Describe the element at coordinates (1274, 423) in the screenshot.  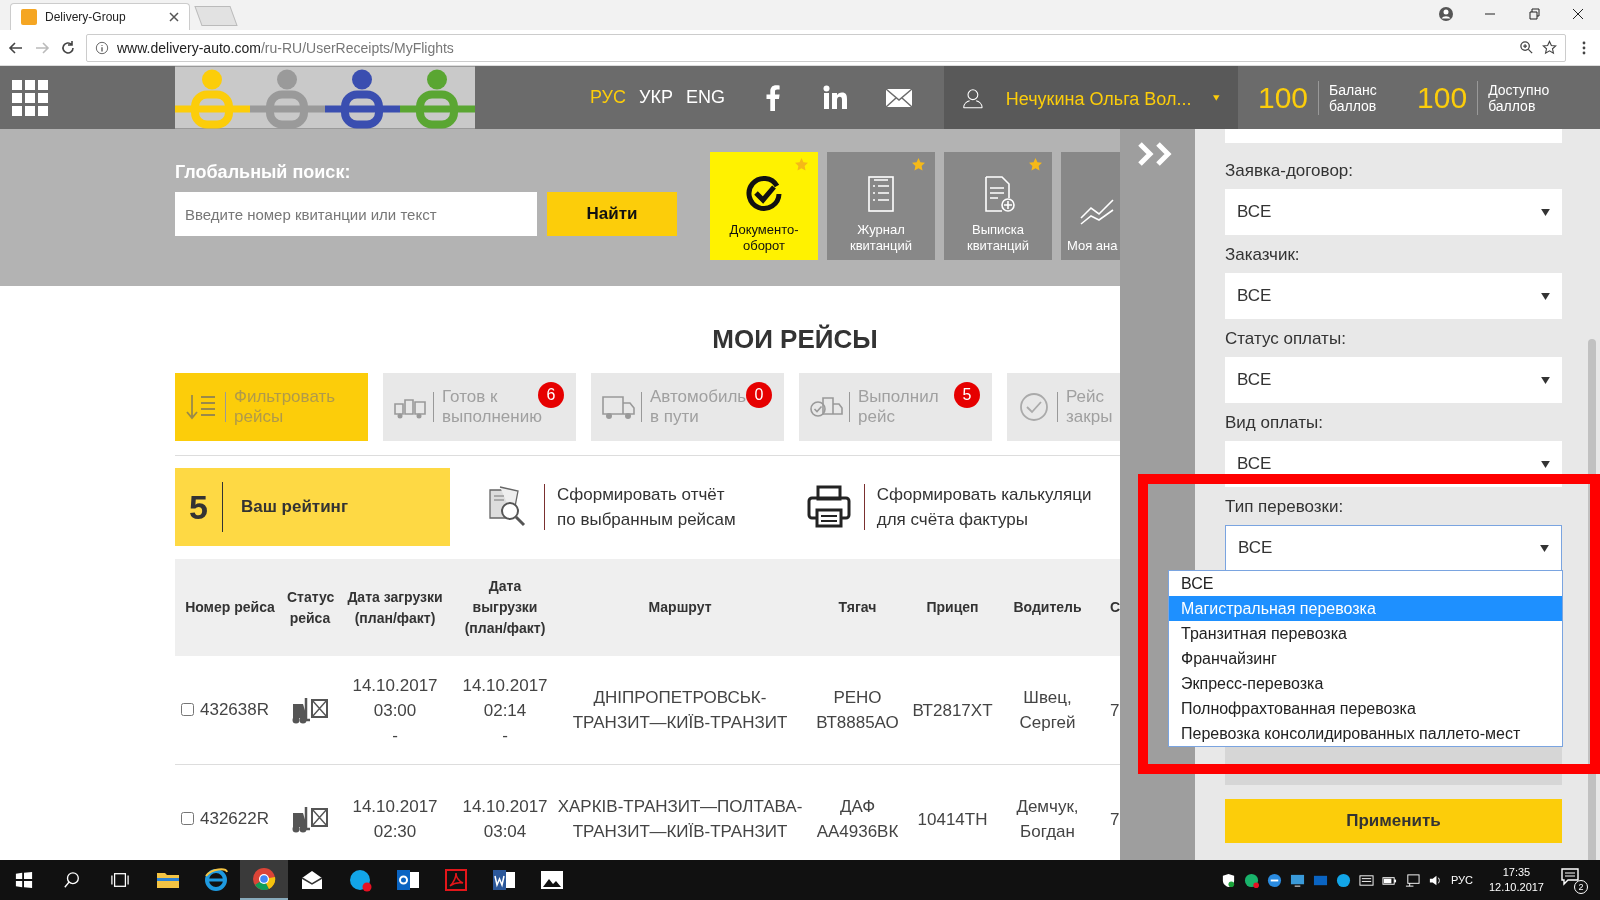
I see `field-label: Вид оплаты:` at that location.